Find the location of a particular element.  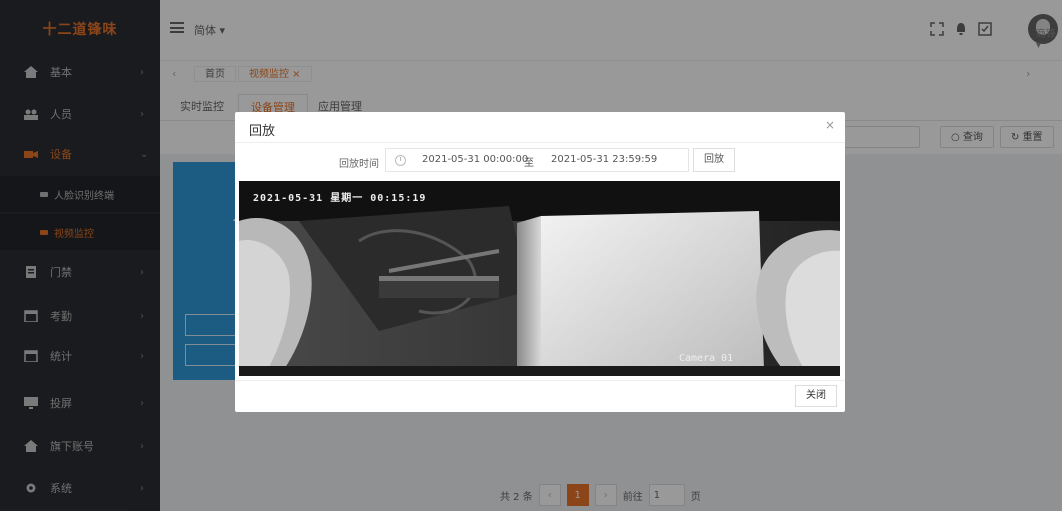

playback-button: 回放 is located at coordinates (714, 160).